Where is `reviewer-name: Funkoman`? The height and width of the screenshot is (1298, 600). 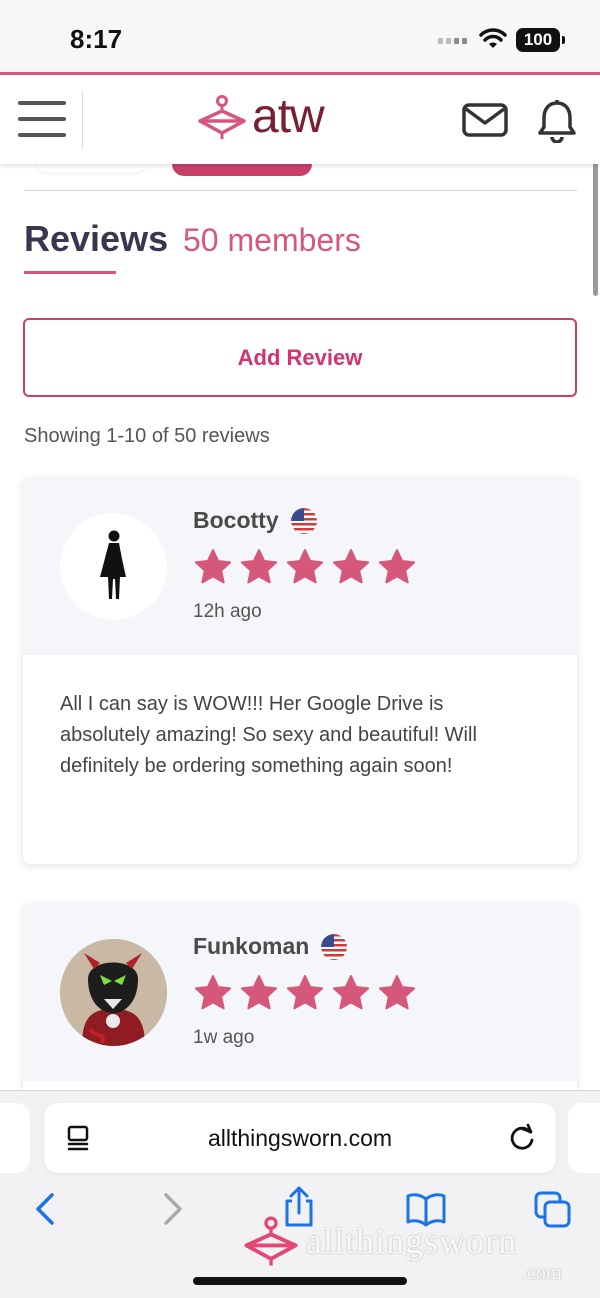
reviewer-name: Funkoman is located at coordinates (270, 946).